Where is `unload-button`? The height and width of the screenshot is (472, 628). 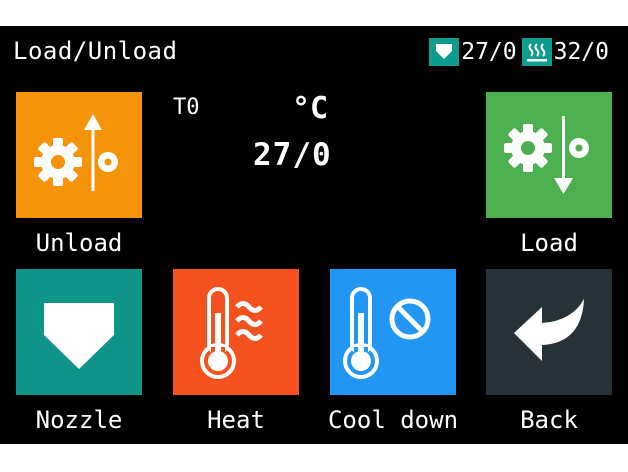
unload-button is located at coordinates (79, 155).